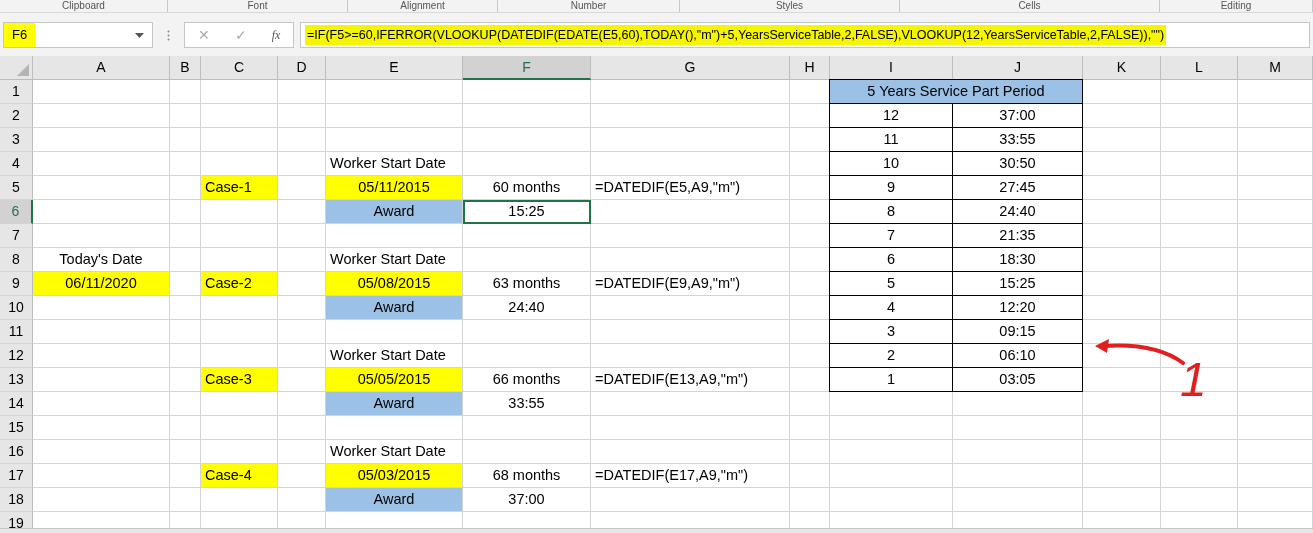 The width and height of the screenshot is (1313, 533). Describe the element at coordinates (239, 476) in the screenshot. I see `table-cell: Case-4` at that location.